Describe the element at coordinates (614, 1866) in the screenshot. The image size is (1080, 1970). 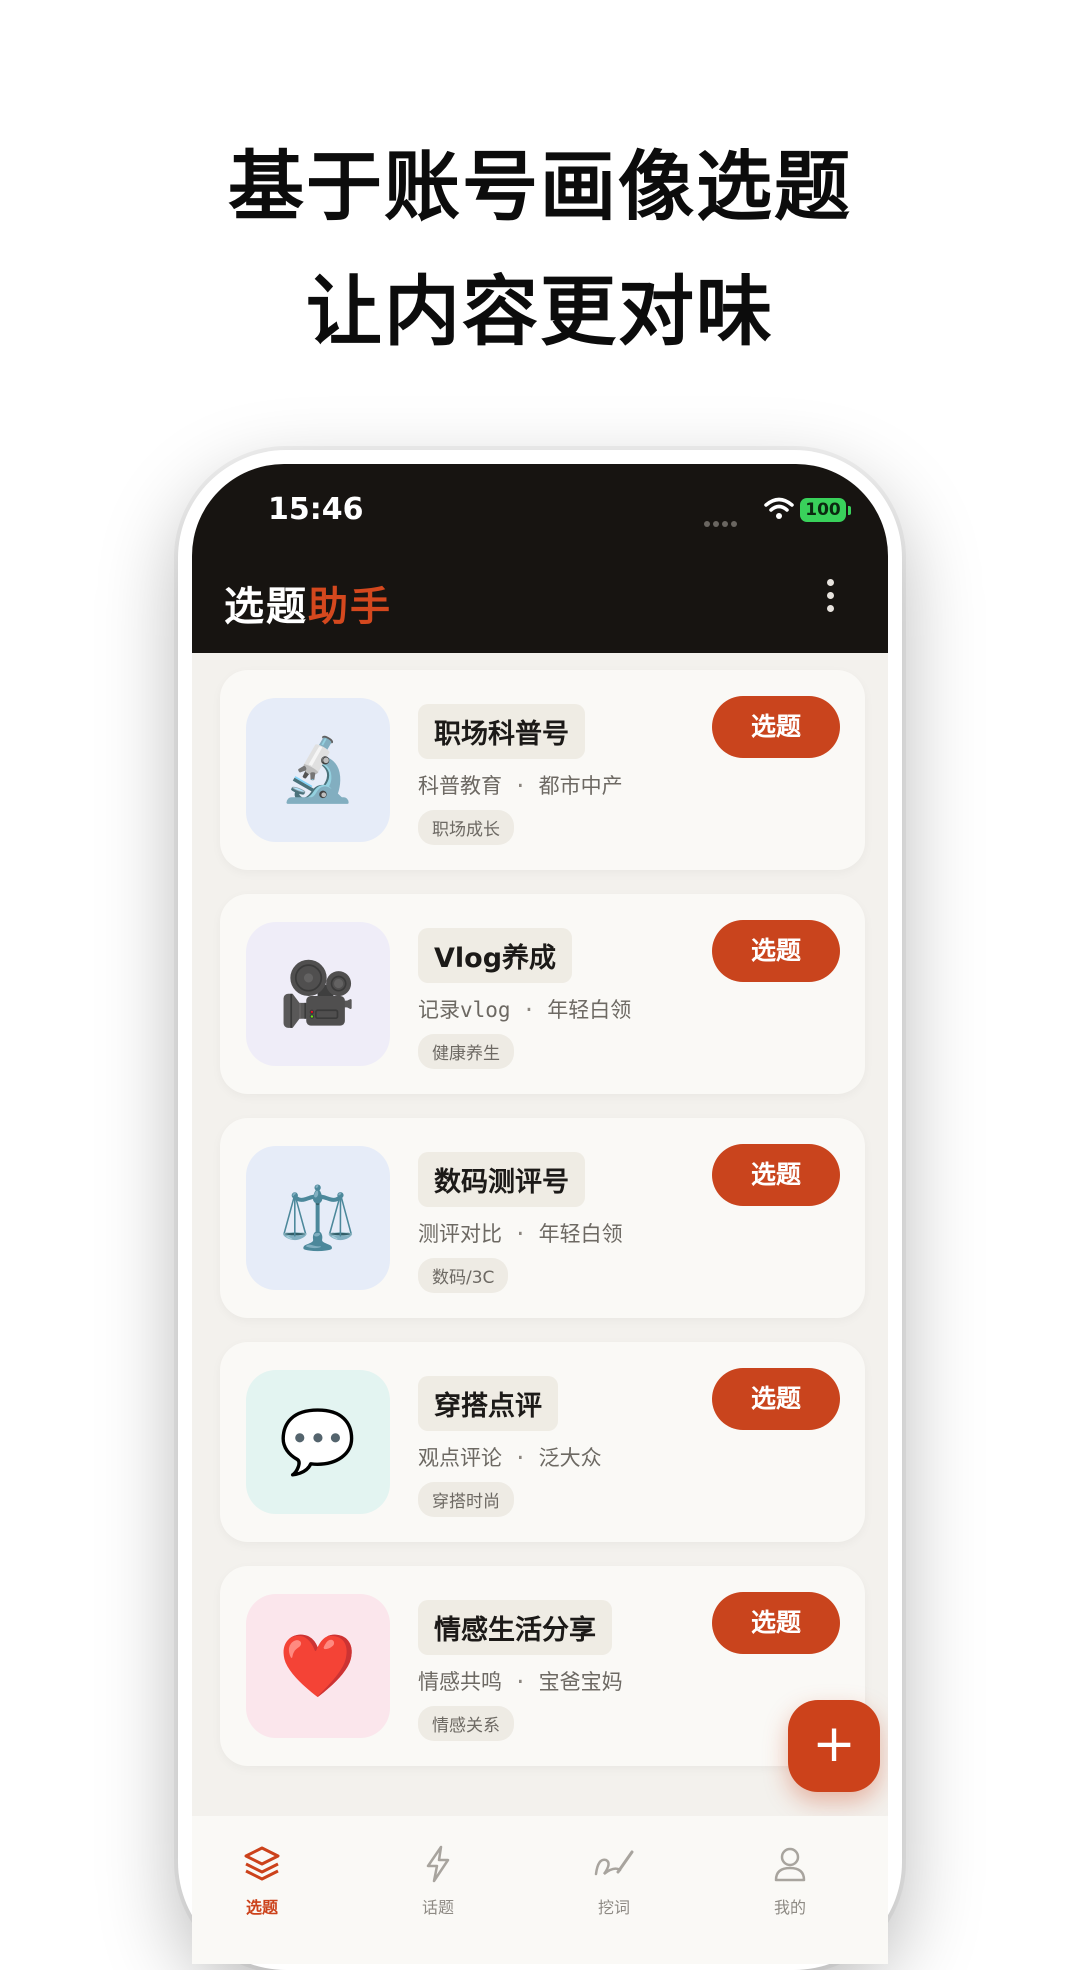
I see `pen-icon` at that location.